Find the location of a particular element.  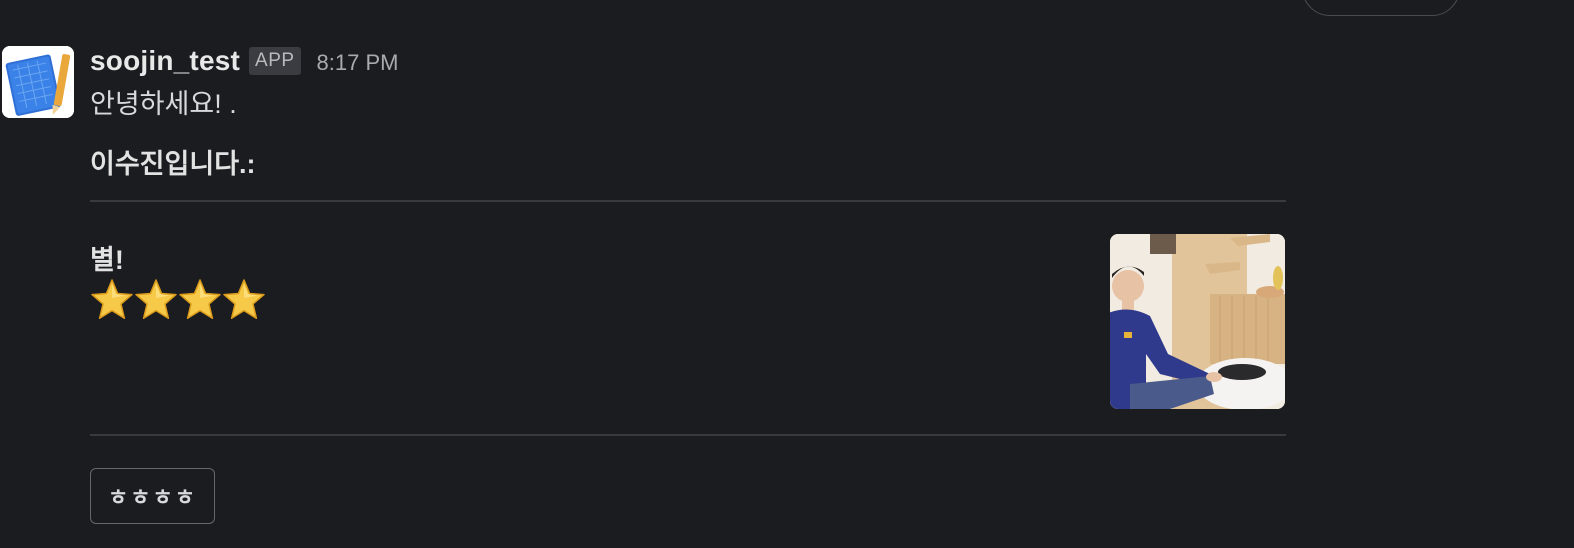

app-badge: APP is located at coordinates (275, 61).